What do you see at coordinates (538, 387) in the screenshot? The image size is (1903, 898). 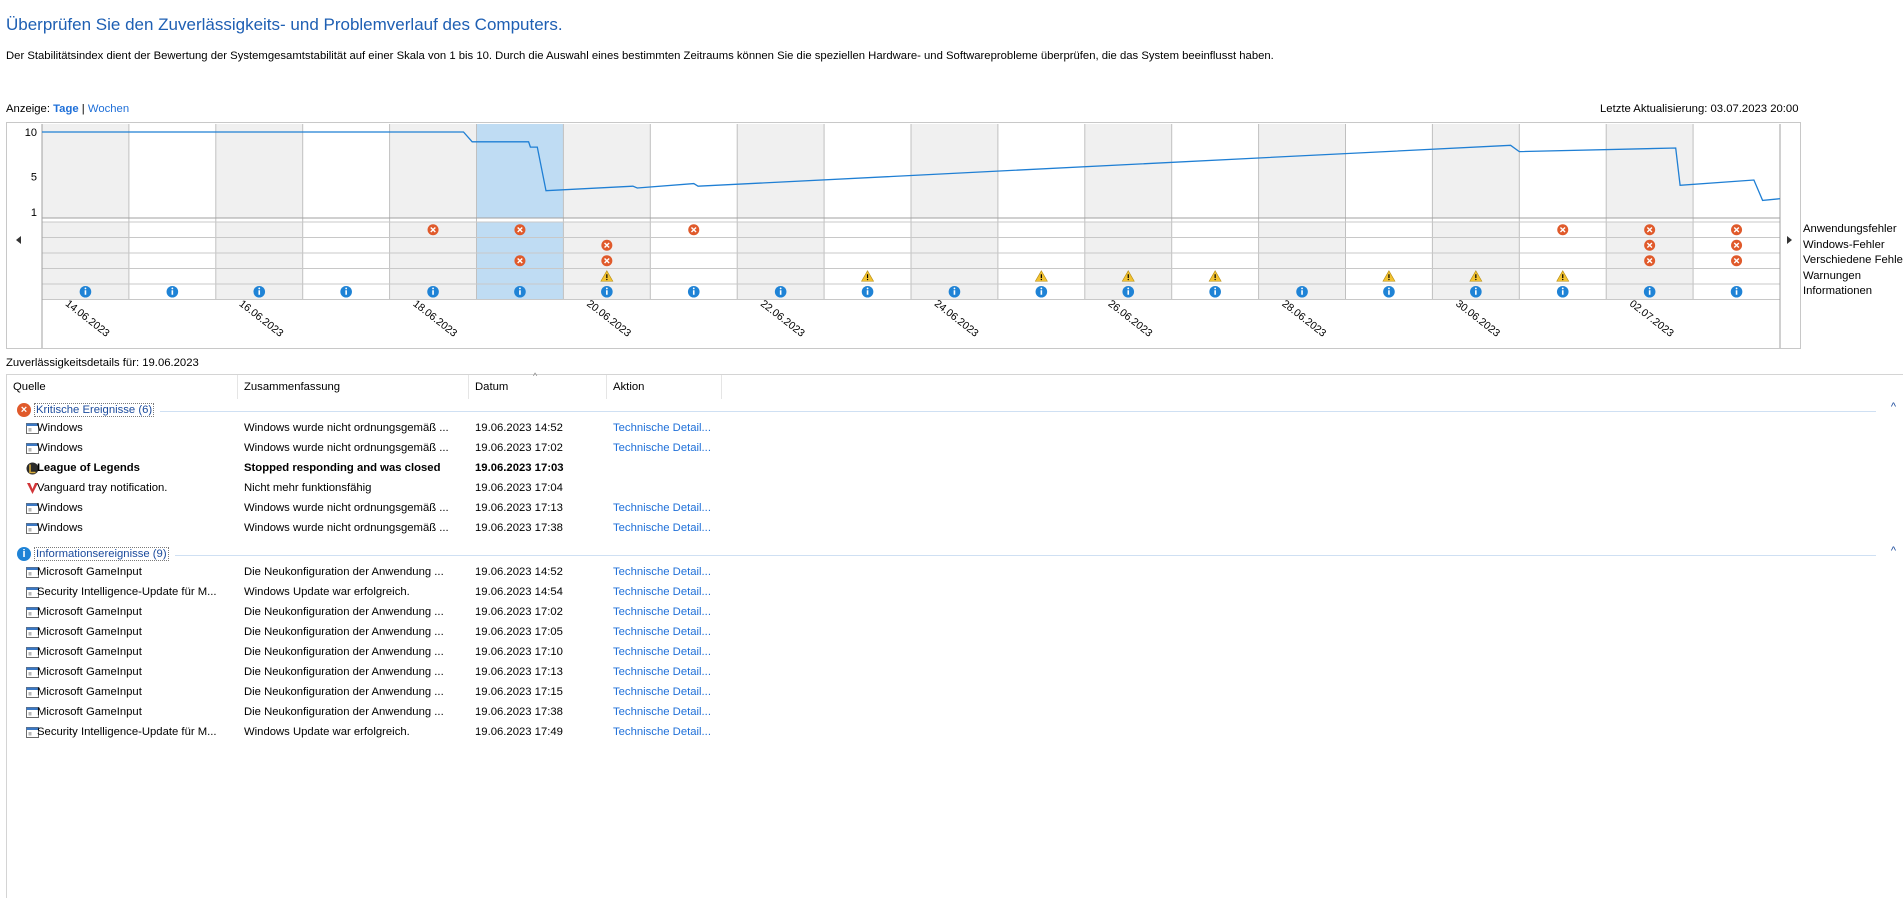 I see `column-header-date: Datum` at bounding box center [538, 387].